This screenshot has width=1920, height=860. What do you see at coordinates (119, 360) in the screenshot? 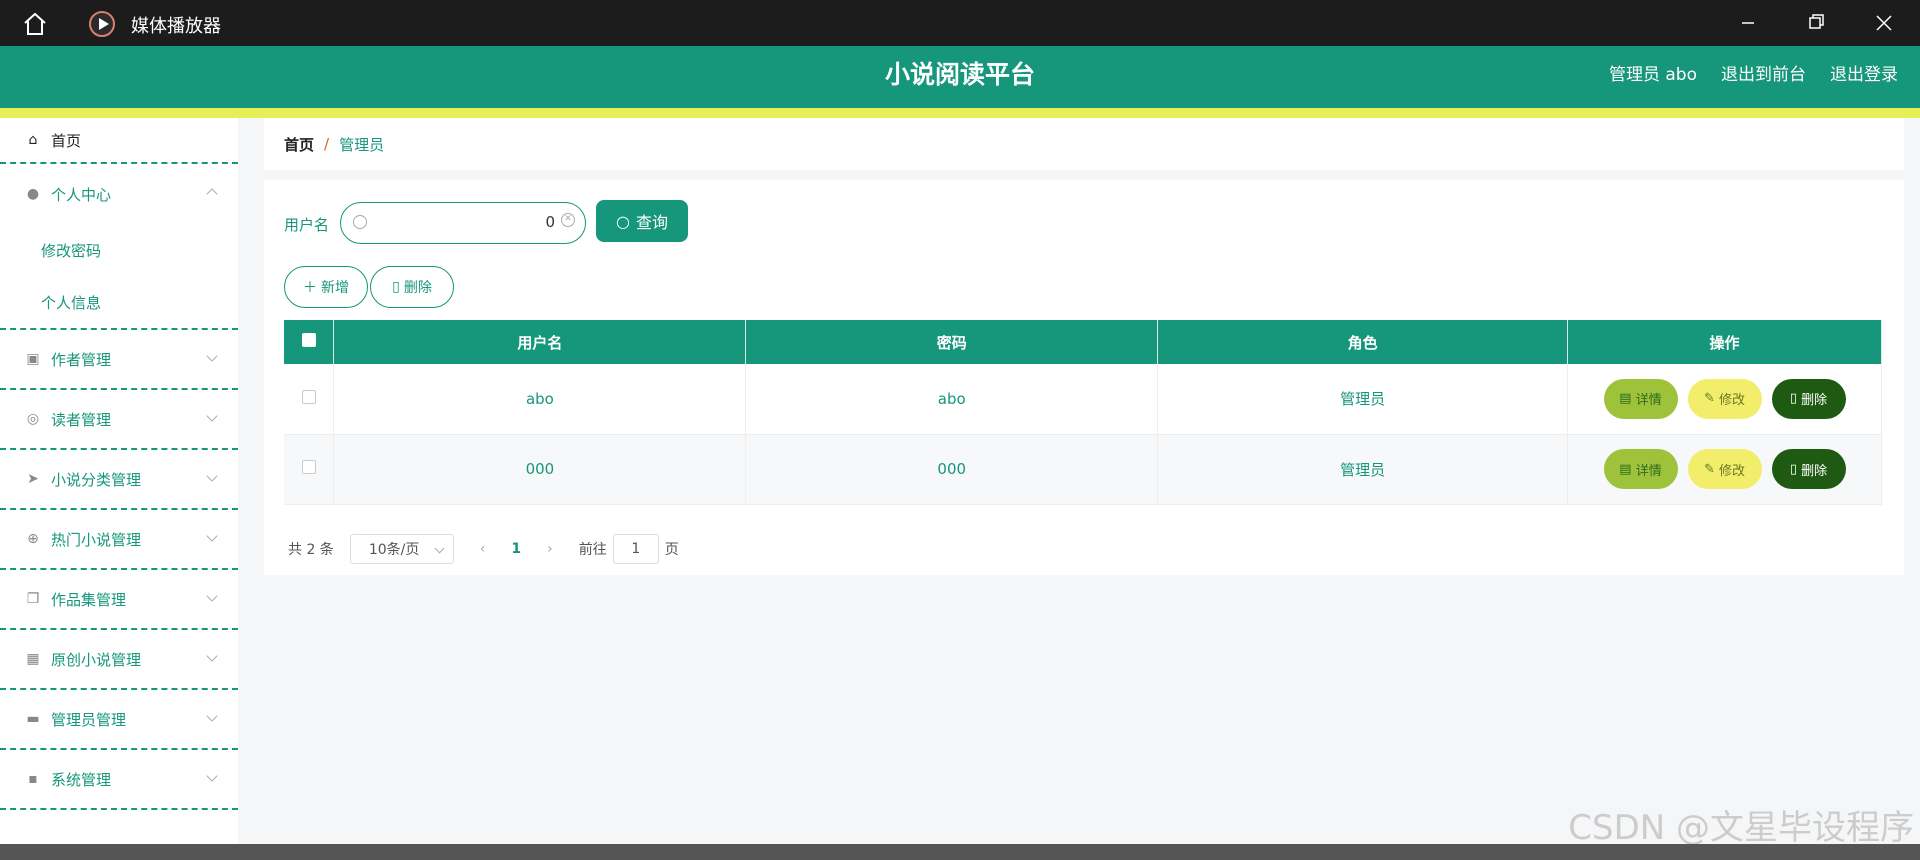
I see `sidebar-item-authors: ▣ 作者管理` at bounding box center [119, 360].